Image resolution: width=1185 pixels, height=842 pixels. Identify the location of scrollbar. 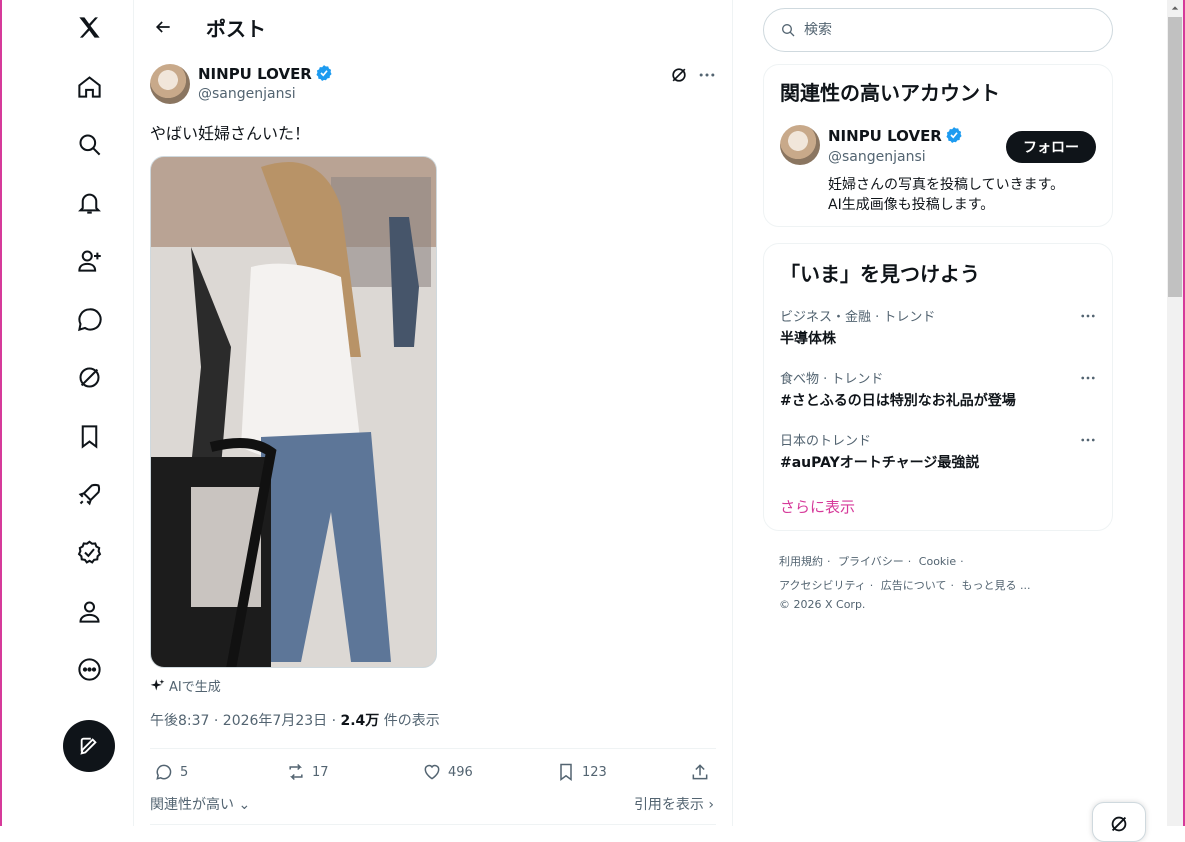
(1175, 413).